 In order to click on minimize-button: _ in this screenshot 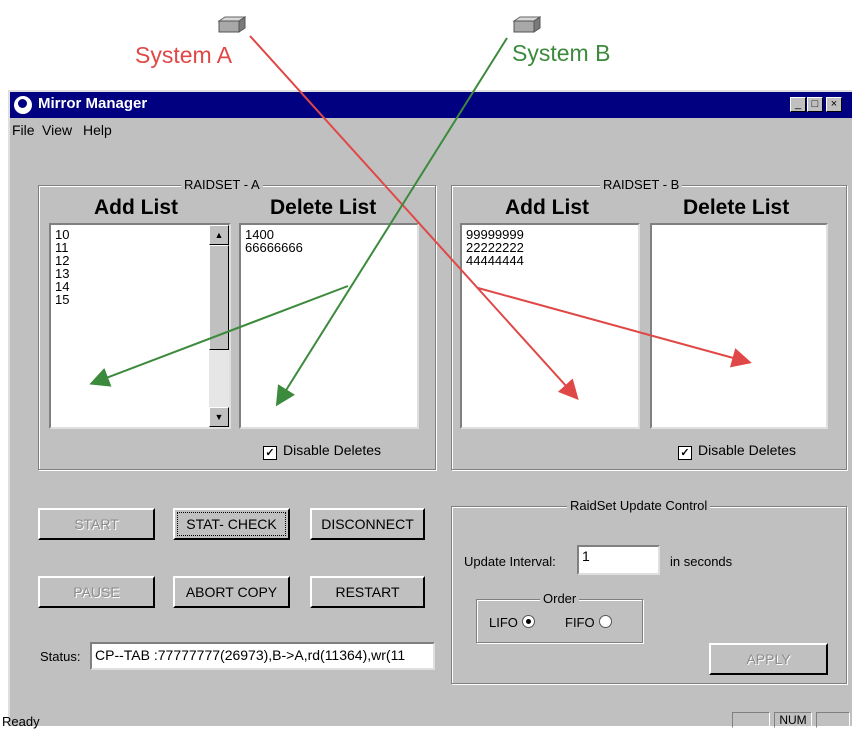, I will do `click(798, 104)`.